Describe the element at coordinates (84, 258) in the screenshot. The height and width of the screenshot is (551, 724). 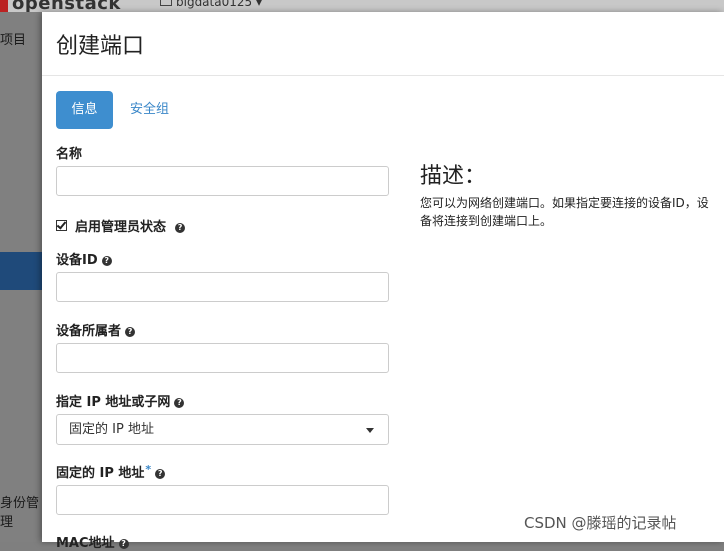
I see `device-id-label: 设备ID?` at that location.